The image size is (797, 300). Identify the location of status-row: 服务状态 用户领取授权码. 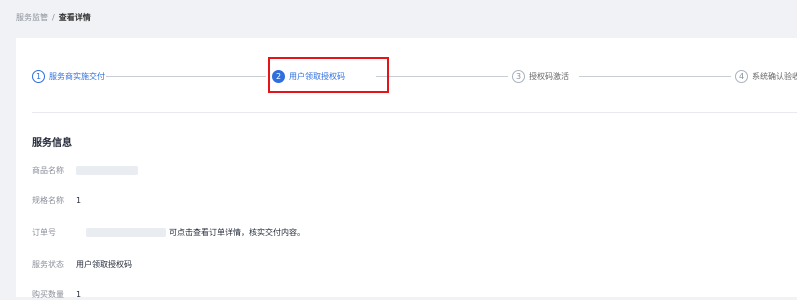
(82, 264).